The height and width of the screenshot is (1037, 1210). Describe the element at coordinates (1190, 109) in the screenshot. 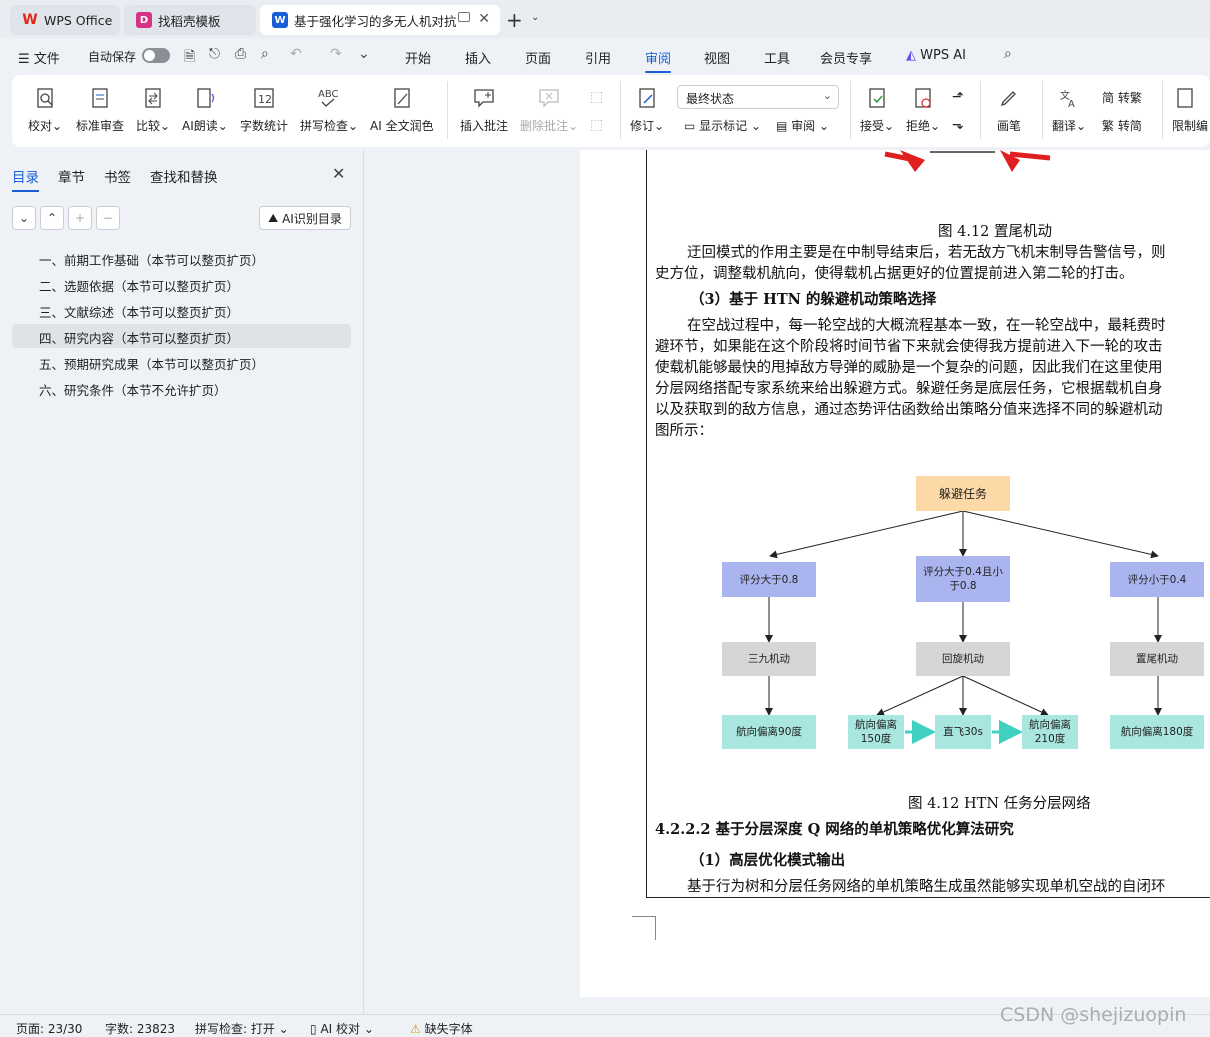

I see `restrict-edit-button: 限制编` at that location.